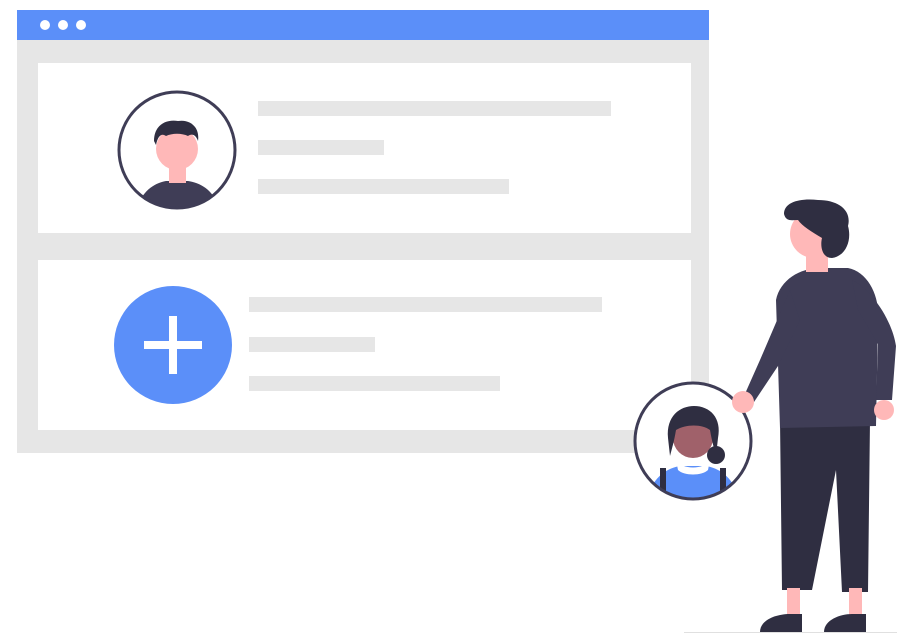  Describe the element at coordinates (814, 415) in the screenshot. I see `standing-person-illustration` at that location.